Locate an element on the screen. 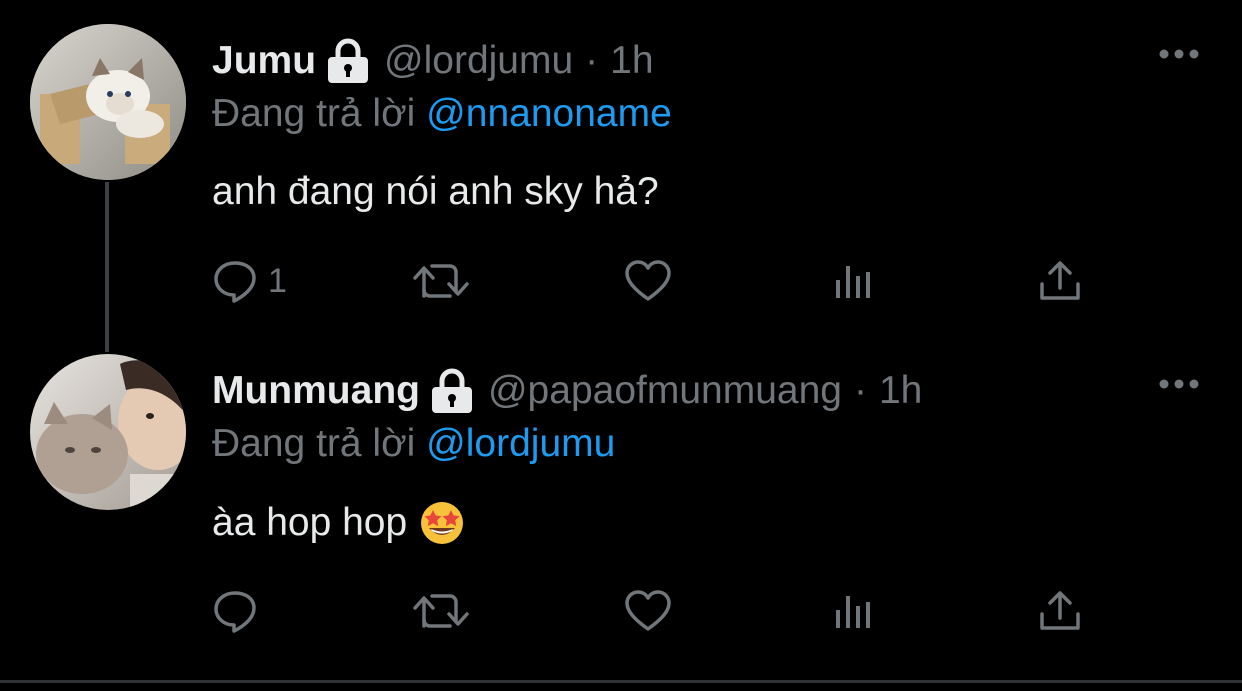 The image size is (1242, 691). thread-connector-line is located at coordinates (107, 267).